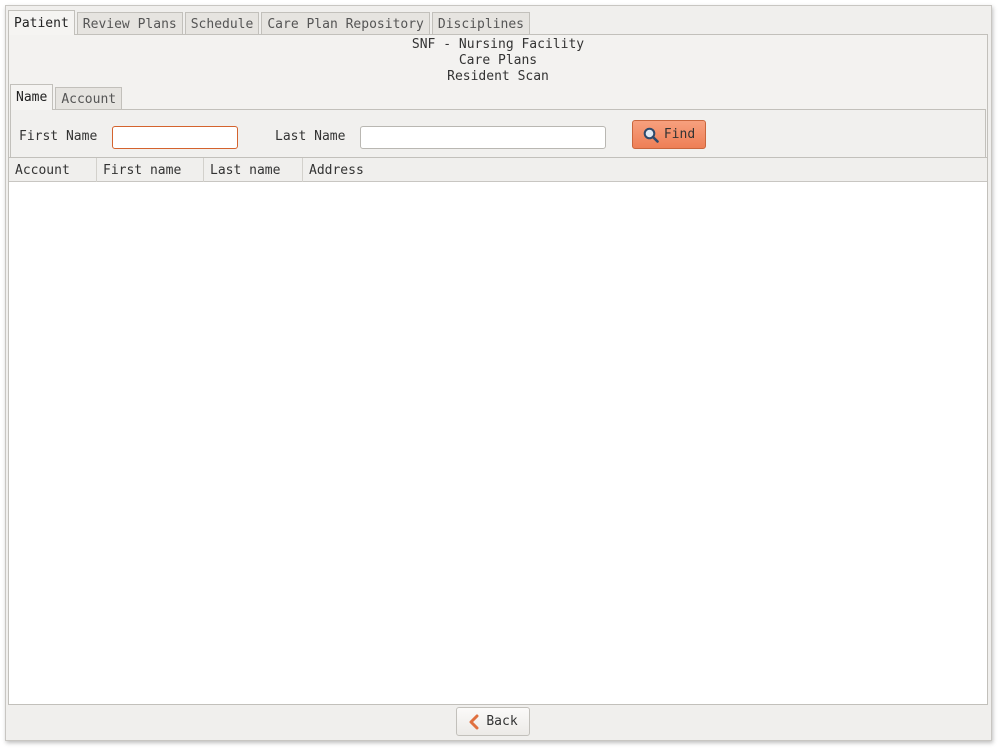  I want to click on tab-account: Account, so click(89, 98).